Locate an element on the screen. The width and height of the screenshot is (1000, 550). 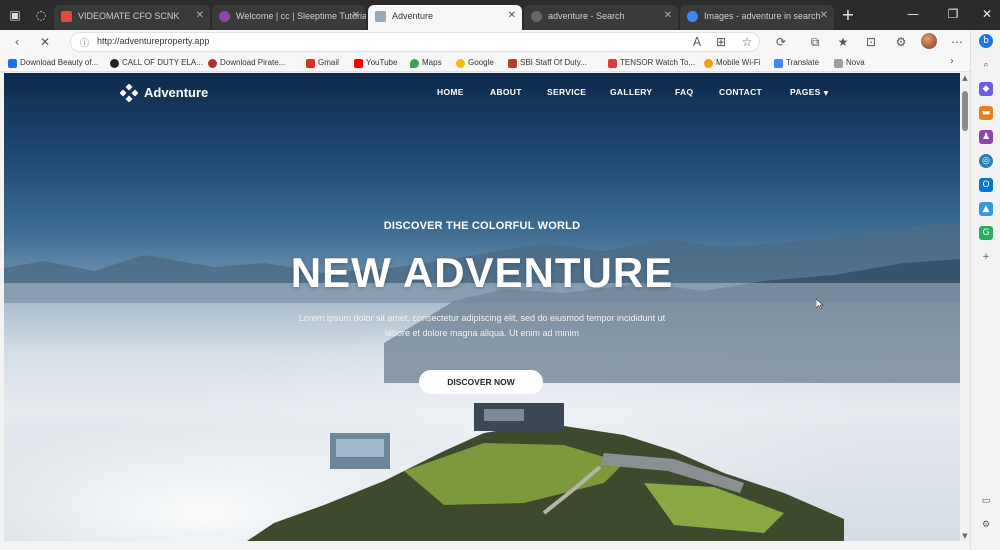
scrollbar-thumb is located at coordinates (965, 111).